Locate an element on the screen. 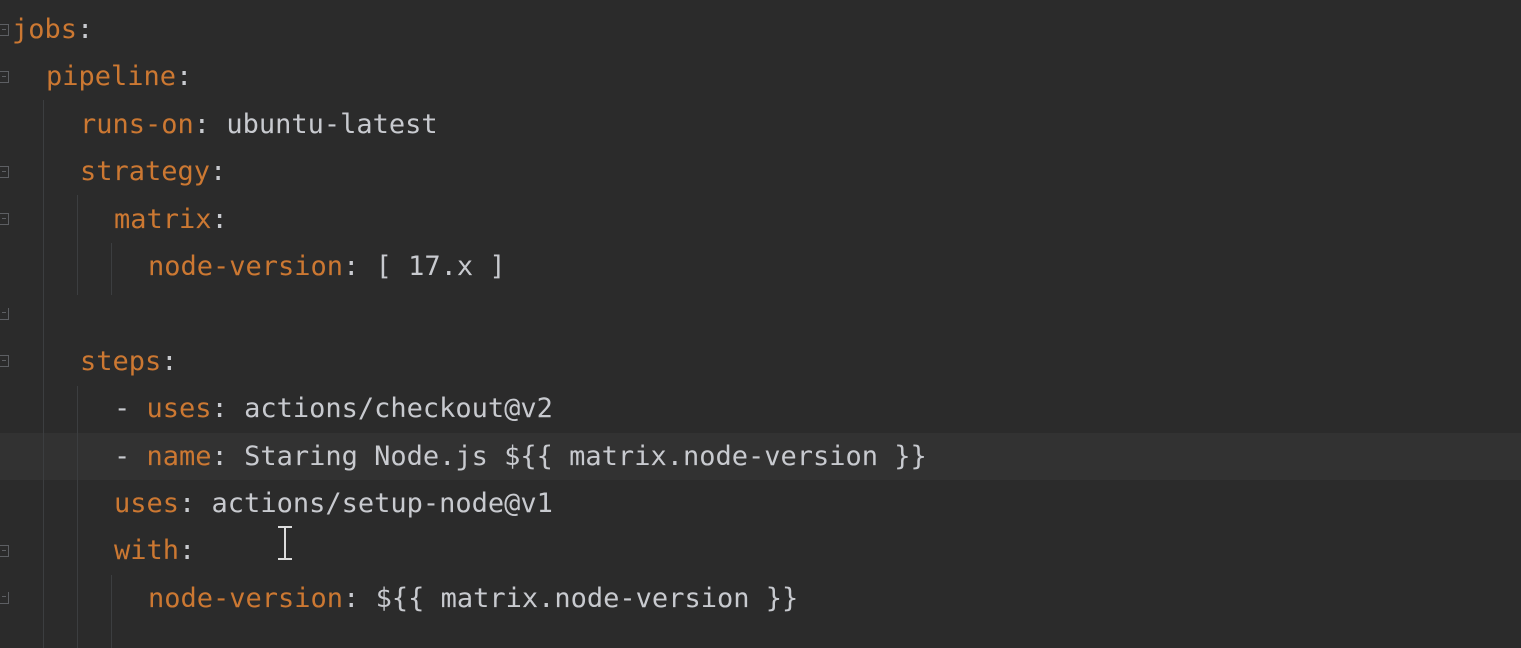 This screenshot has width=1521, height=648. code-line: matrix: is located at coordinates (171, 219).